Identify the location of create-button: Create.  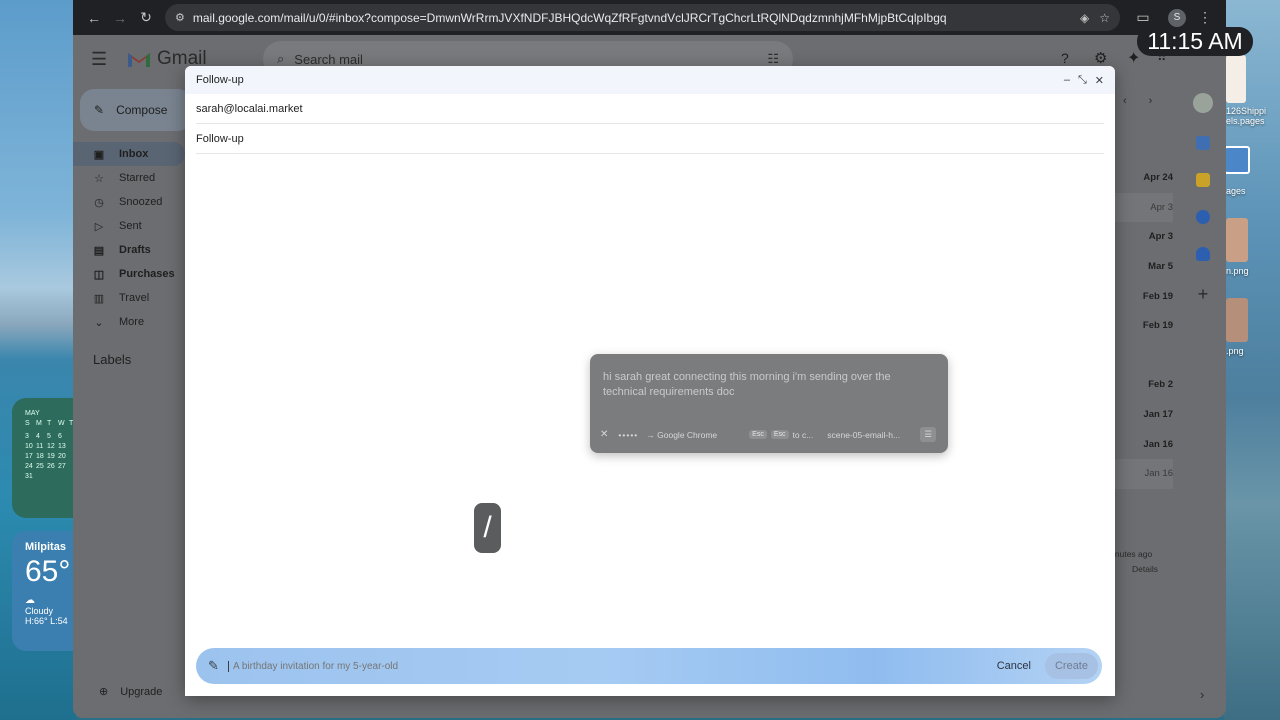
(1071, 666).